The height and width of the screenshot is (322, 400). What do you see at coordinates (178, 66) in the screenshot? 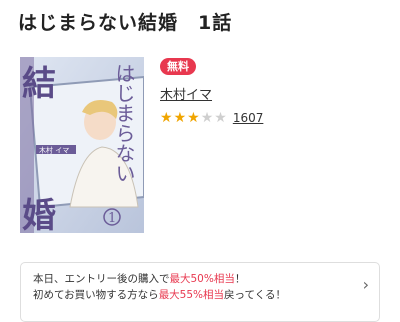
I see `free-badge: 無料` at bounding box center [178, 66].